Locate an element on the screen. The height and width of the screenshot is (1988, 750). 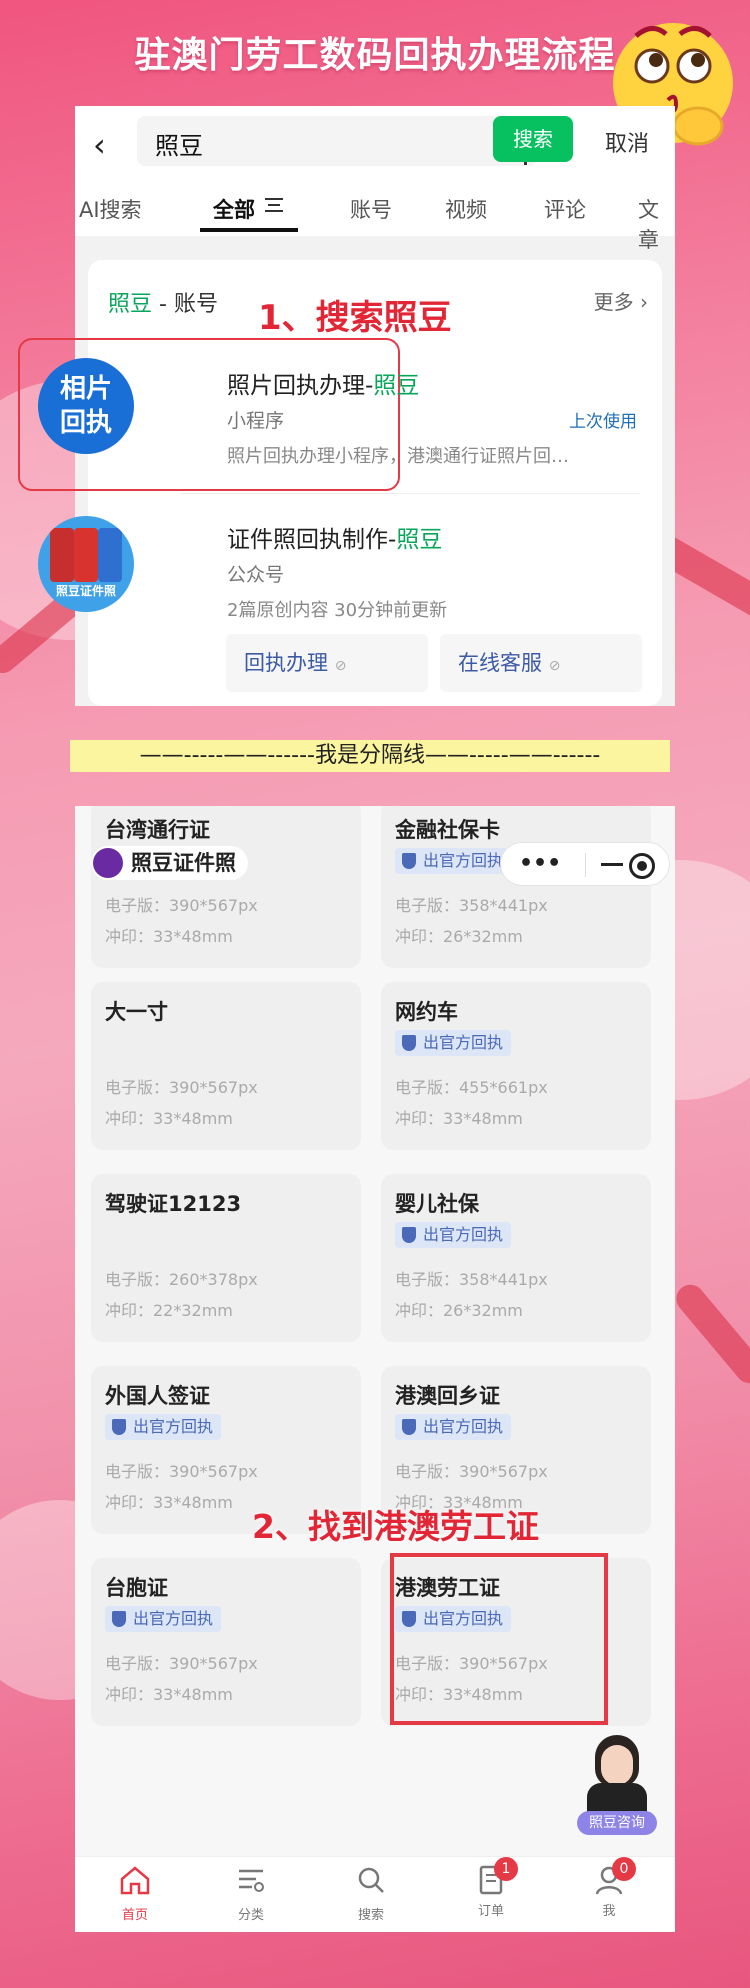
tab-articles: 文章 is located at coordinates (656, 224).